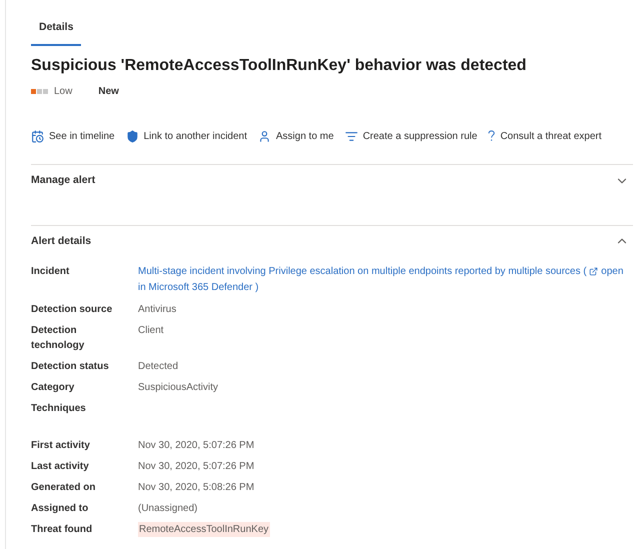 The image size is (641, 549). Describe the element at coordinates (58, 339) in the screenshot. I see `detail-label: Detection technology` at that location.